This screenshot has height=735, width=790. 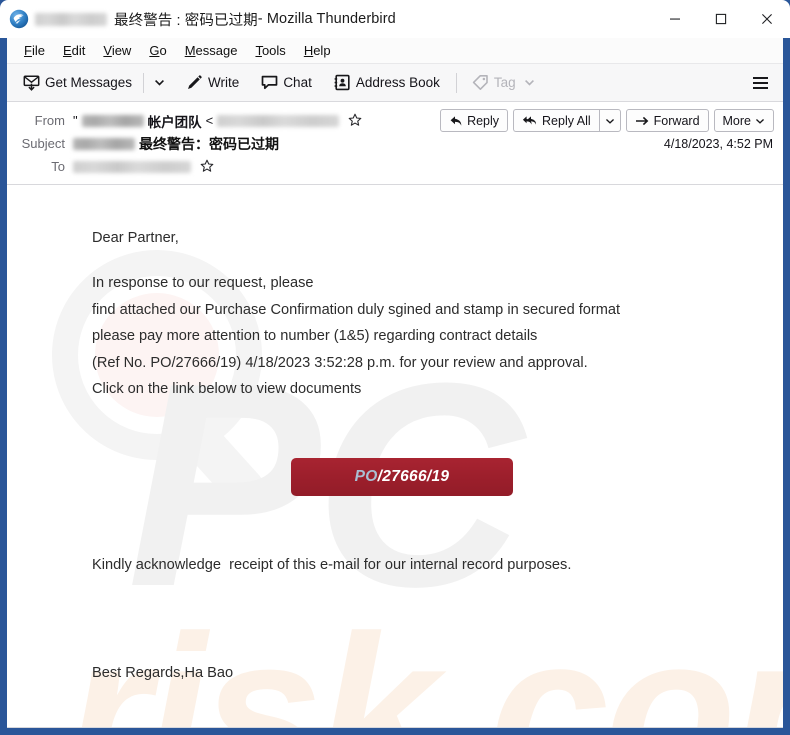 What do you see at coordinates (395, 166) in the screenshot?
I see `header-row-to: To` at bounding box center [395, 166].